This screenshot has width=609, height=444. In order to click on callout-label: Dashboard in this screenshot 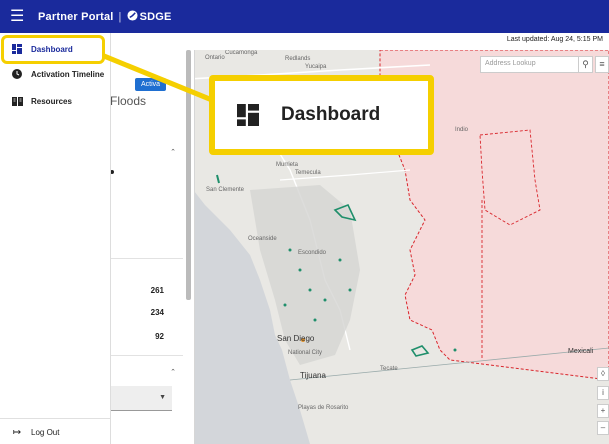, I will do `click(331, 114)`.